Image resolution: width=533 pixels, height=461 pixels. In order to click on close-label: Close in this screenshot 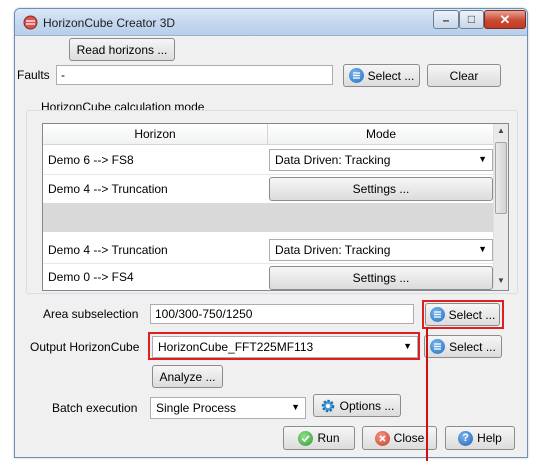, I will do `click(409, 438)`.